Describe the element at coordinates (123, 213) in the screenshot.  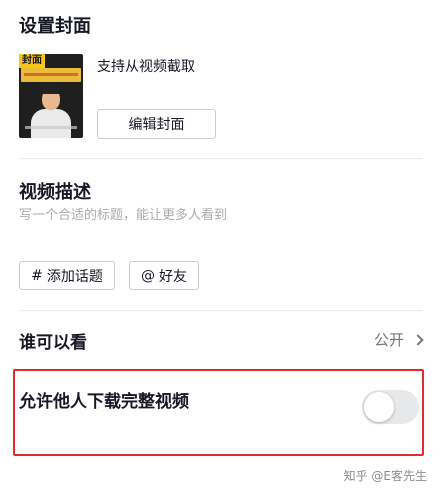
I see `description-input: 写一个合适的标题，能让更多人看到` at that location.